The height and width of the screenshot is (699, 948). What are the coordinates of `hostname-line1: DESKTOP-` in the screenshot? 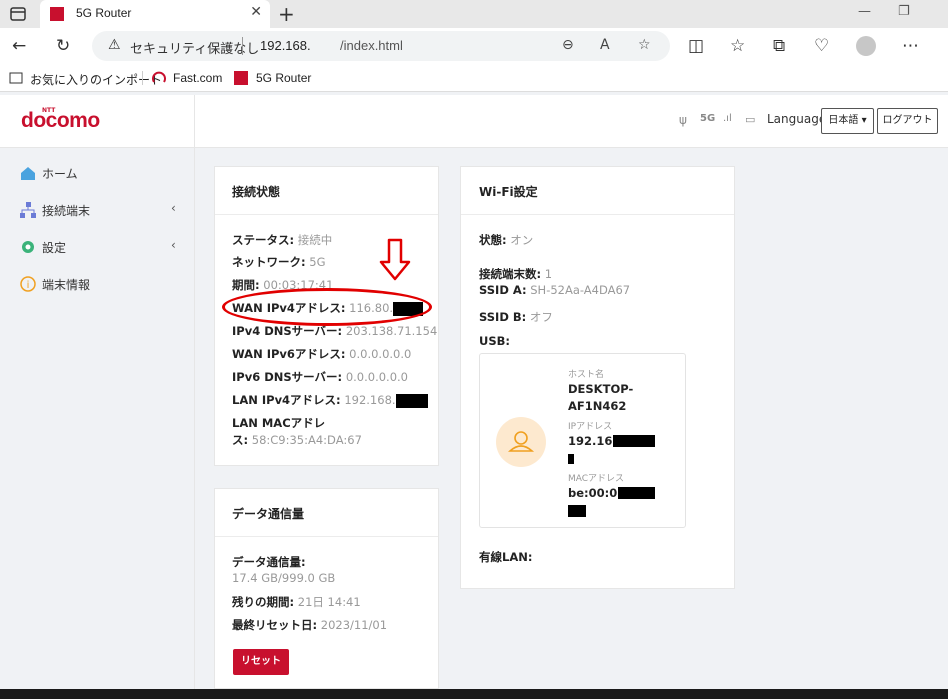 It's located at (601, 389).